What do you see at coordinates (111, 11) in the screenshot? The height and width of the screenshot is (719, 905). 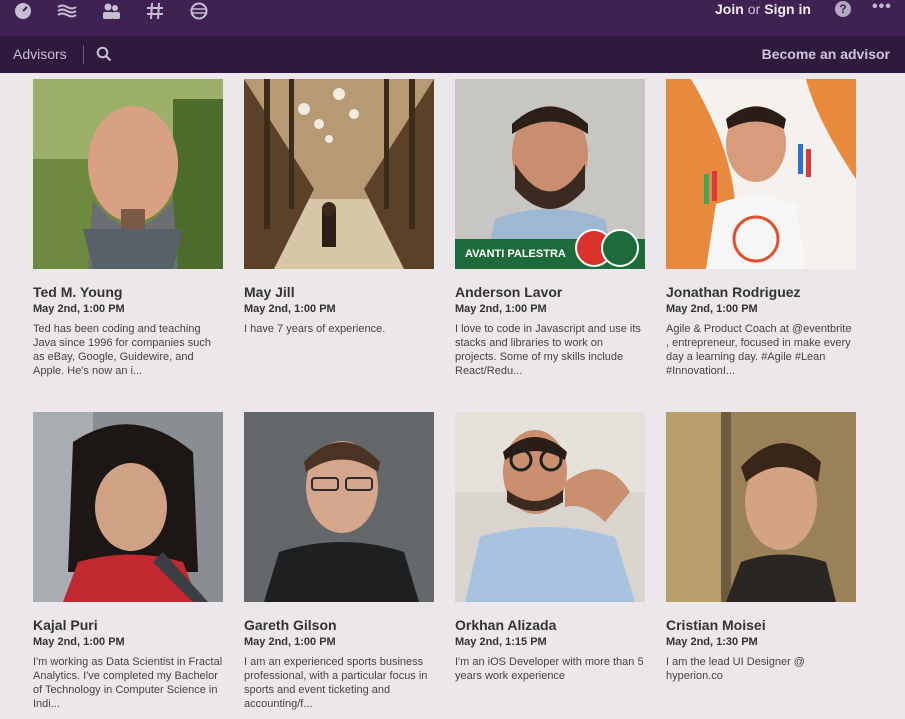 I see `people-icon` at bounding box center [111, 11].